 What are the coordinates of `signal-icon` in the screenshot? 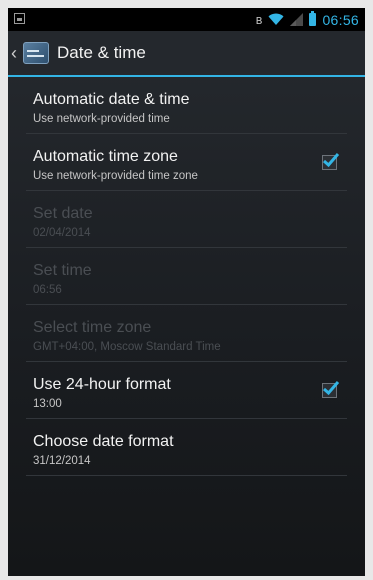 It's located at (297, 19).